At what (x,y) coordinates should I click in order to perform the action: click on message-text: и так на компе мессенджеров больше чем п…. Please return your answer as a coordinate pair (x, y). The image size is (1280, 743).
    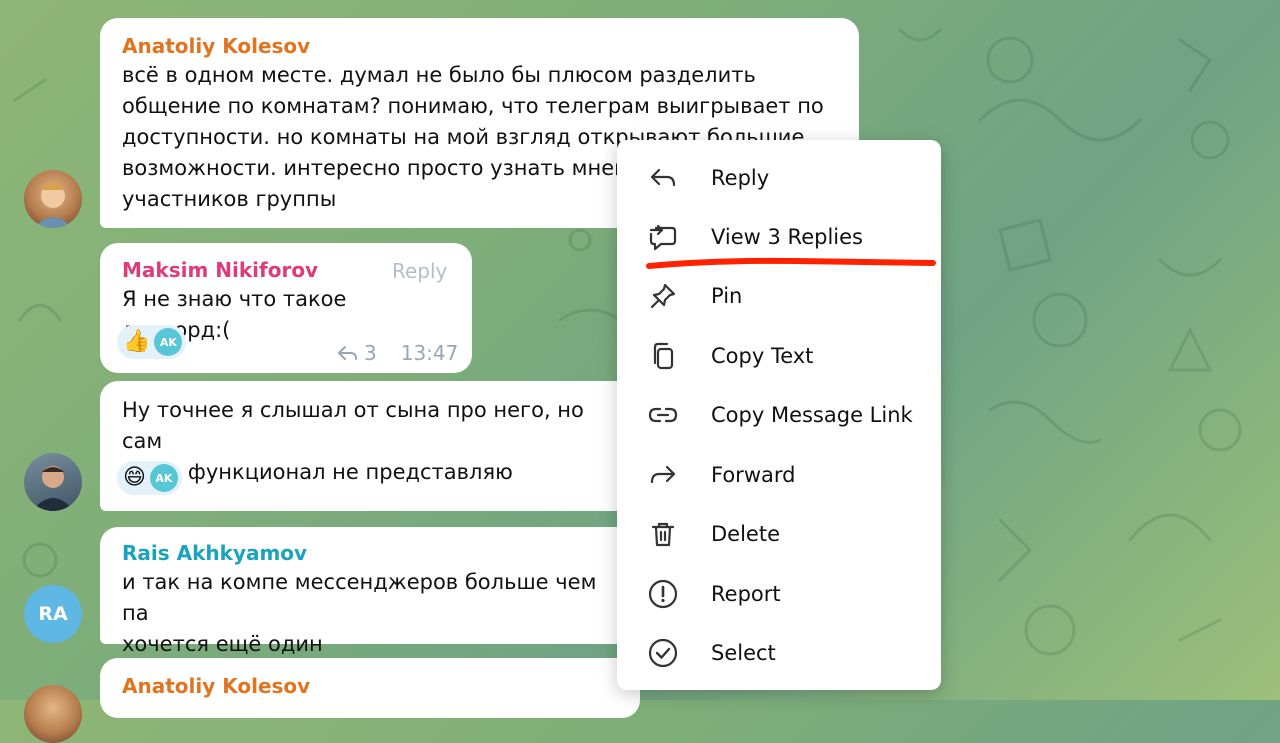
    Looking at the image, I should click on (359, 613).